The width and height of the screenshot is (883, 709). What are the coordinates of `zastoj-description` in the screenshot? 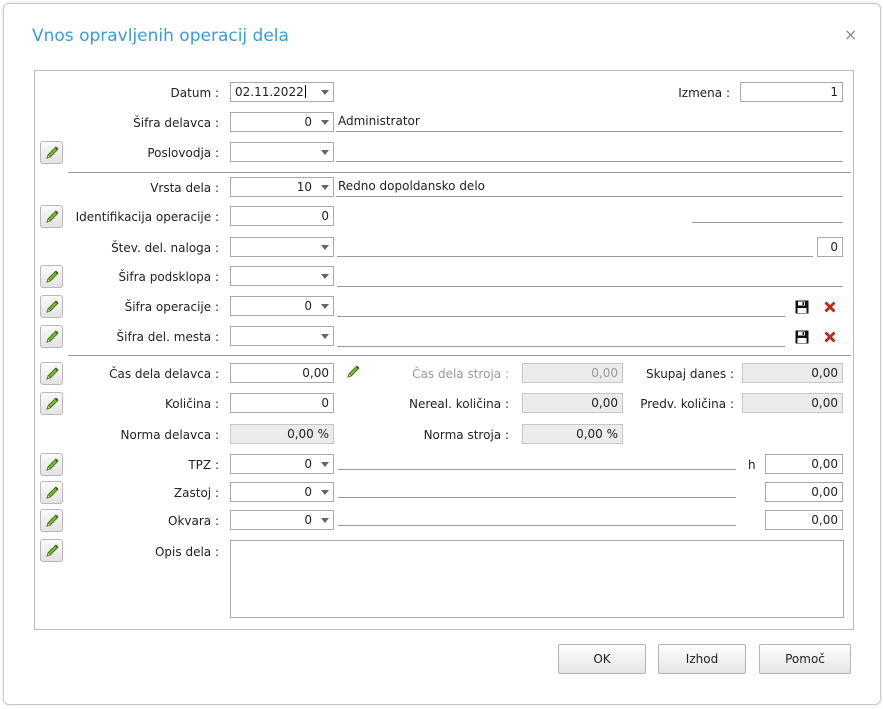 It's located at (537, 497).